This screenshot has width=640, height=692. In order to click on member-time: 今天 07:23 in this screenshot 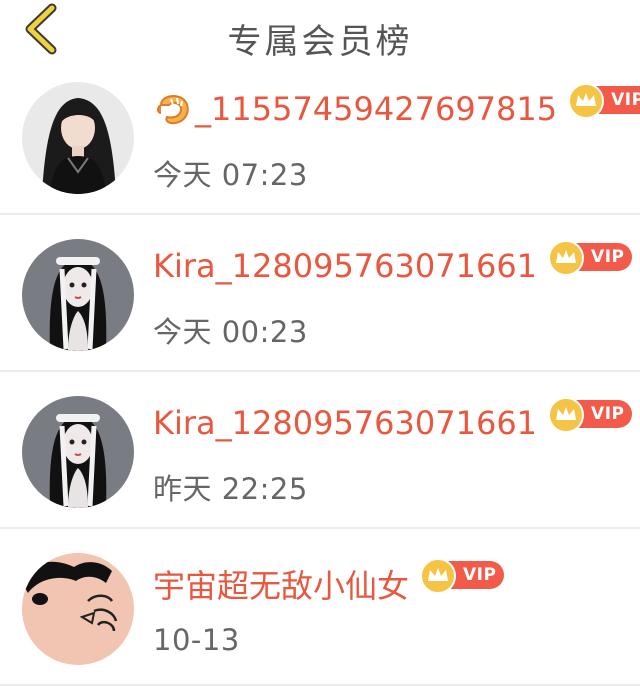, I will do `click(230, 175)`.